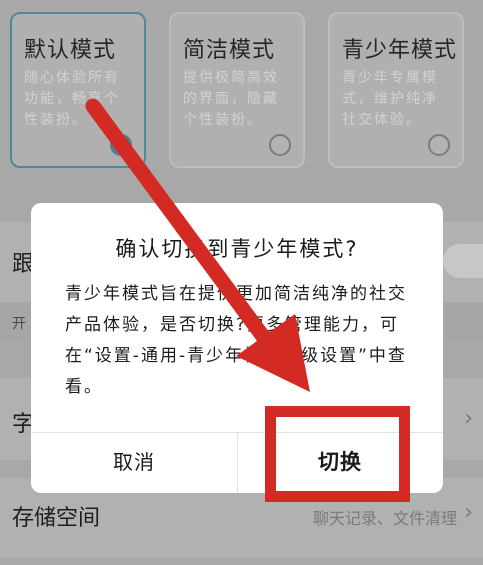  Describe the element at coordinates (400, 50) in the screenshot. I see `mode-card-title: 青少年模式` at that location.